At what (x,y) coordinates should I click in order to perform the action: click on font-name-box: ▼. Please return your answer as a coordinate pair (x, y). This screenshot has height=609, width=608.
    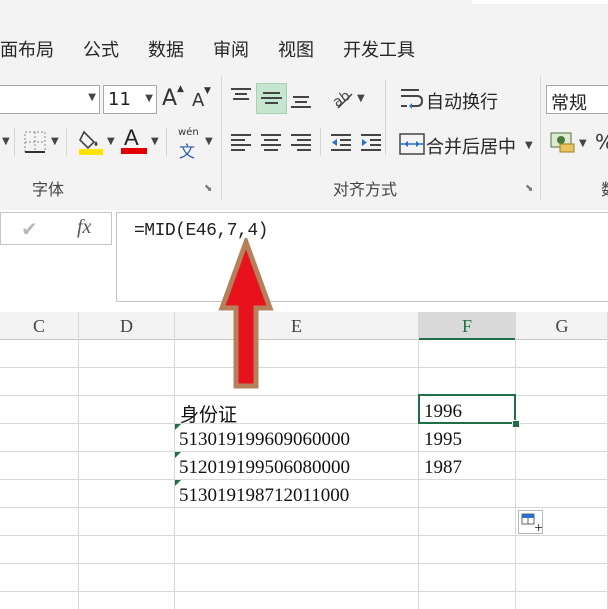
    Looking at the image, I should click on (50, 99).